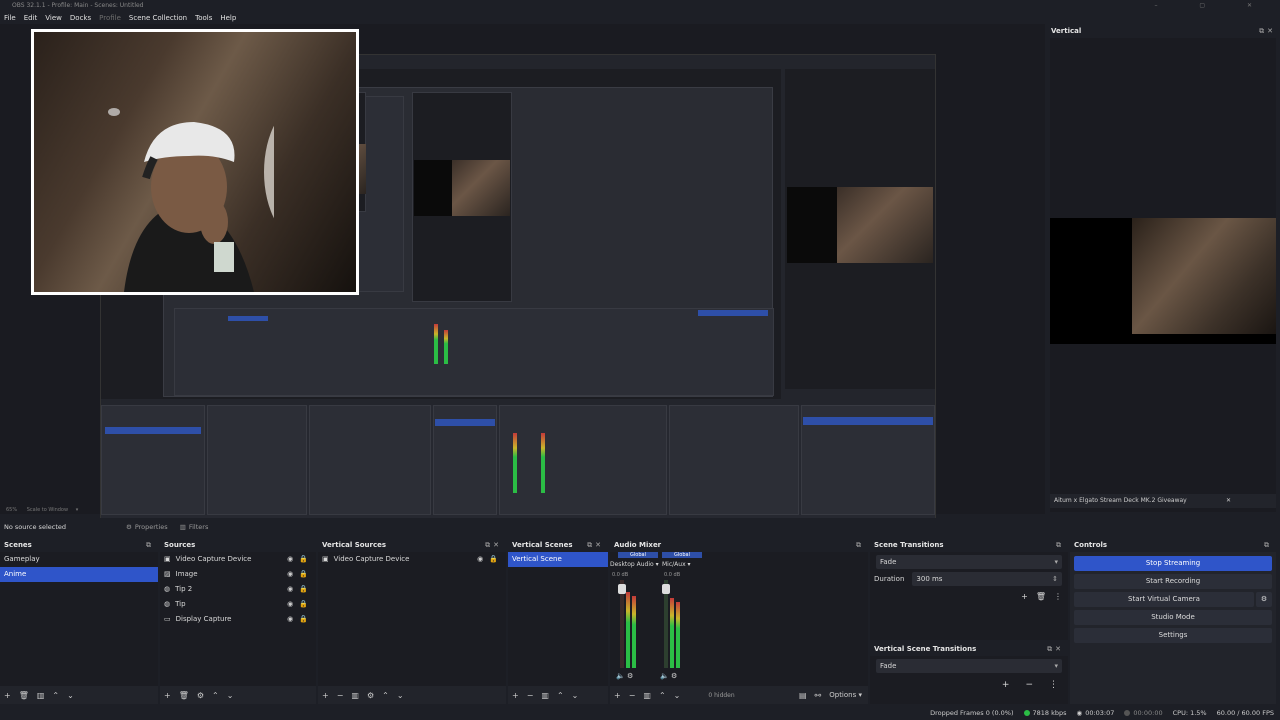  What do you see at coordinates (1213, 6) in the screenshot?
I see `window-controls: – ▢ ✕` at bounding box center [1213, 6].